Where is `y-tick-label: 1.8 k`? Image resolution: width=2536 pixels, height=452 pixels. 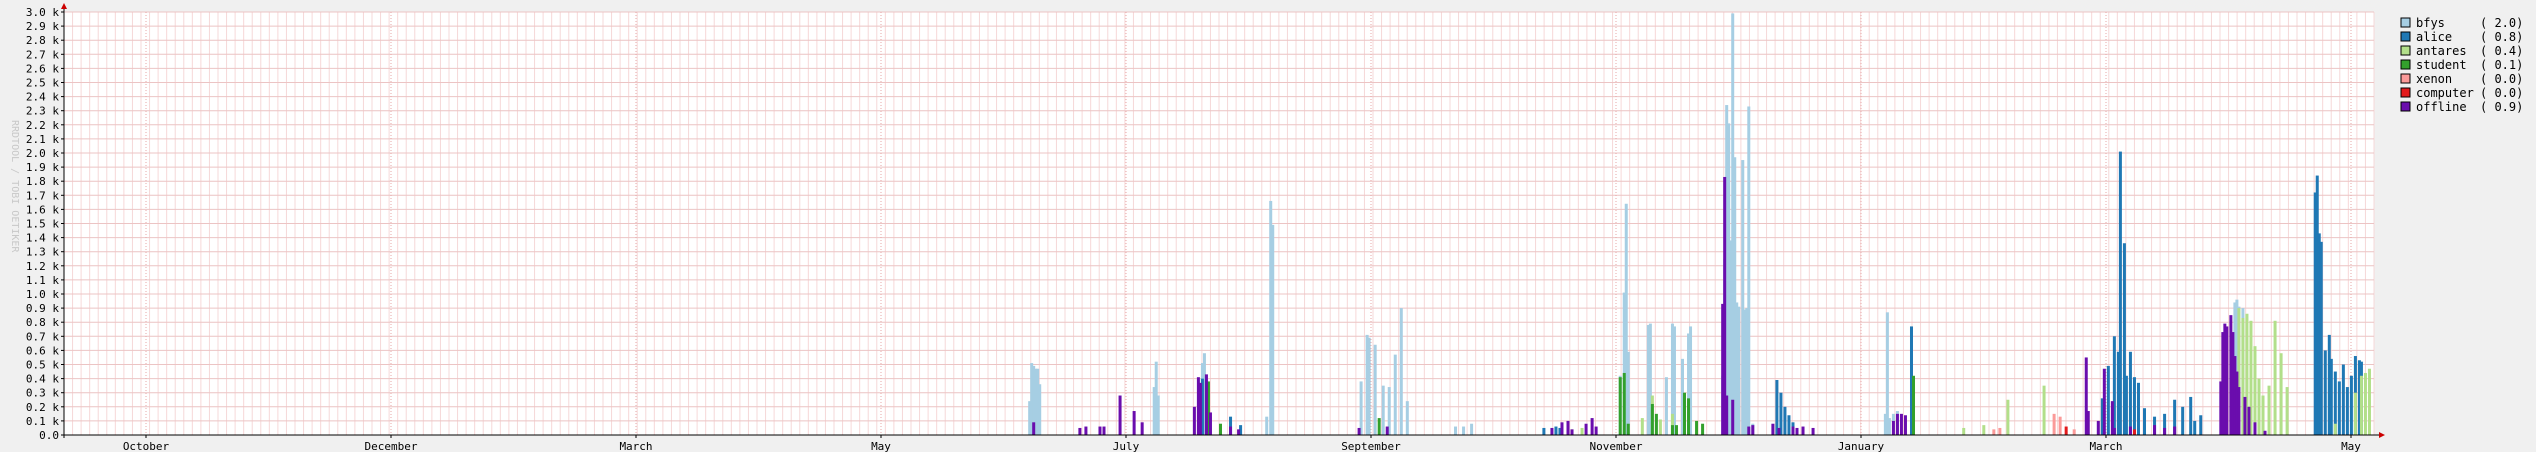 y-tick-label: 1.8 k is located at coordinates (42, 181).